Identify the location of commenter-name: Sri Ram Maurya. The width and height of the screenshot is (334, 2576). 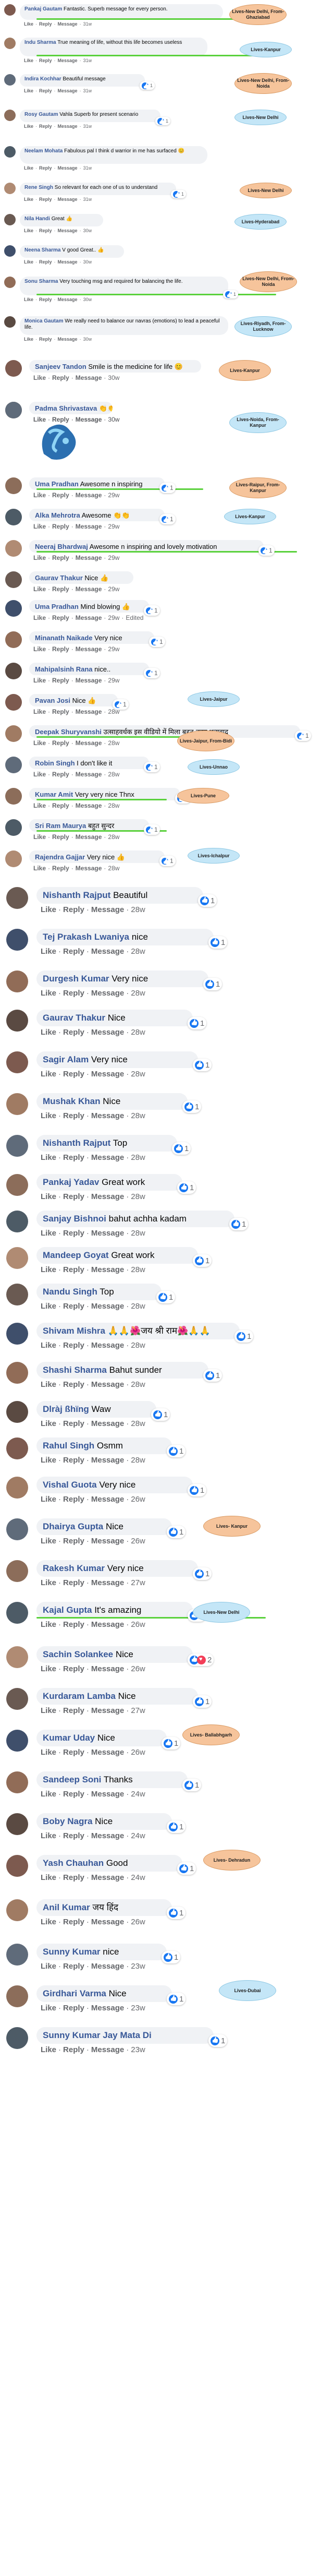
(60, 826).